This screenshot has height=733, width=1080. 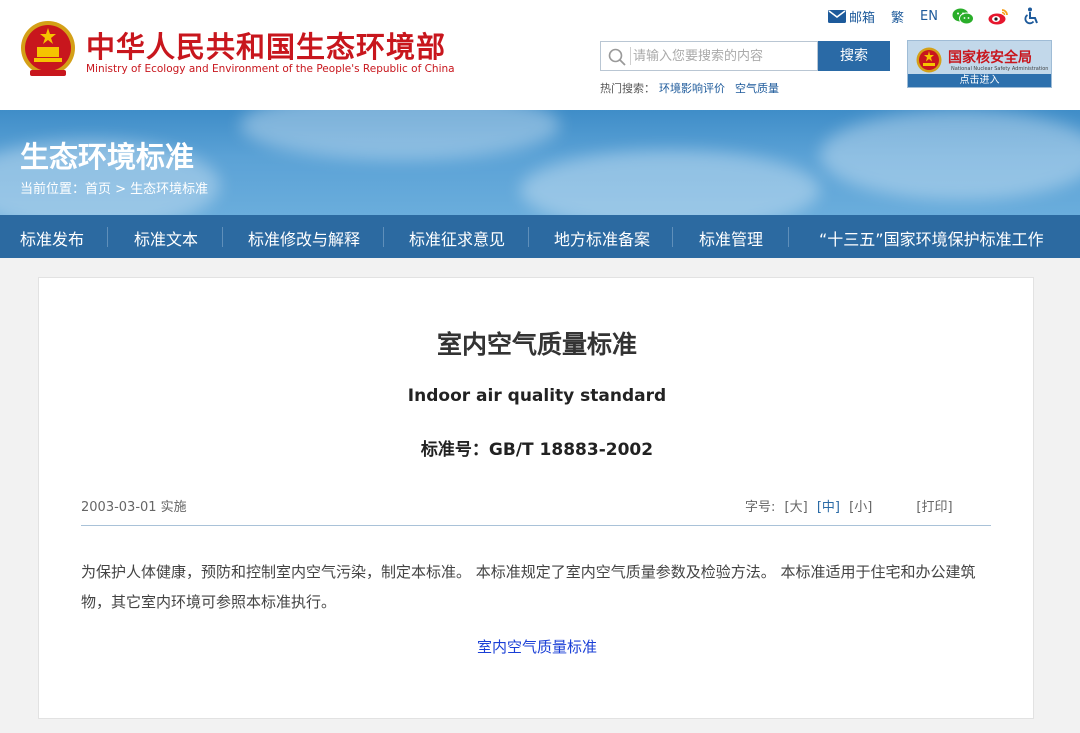 What do you see at coordinates (536, 525) in the screenshot?
I see `divider` at bounding box center [536, 525].